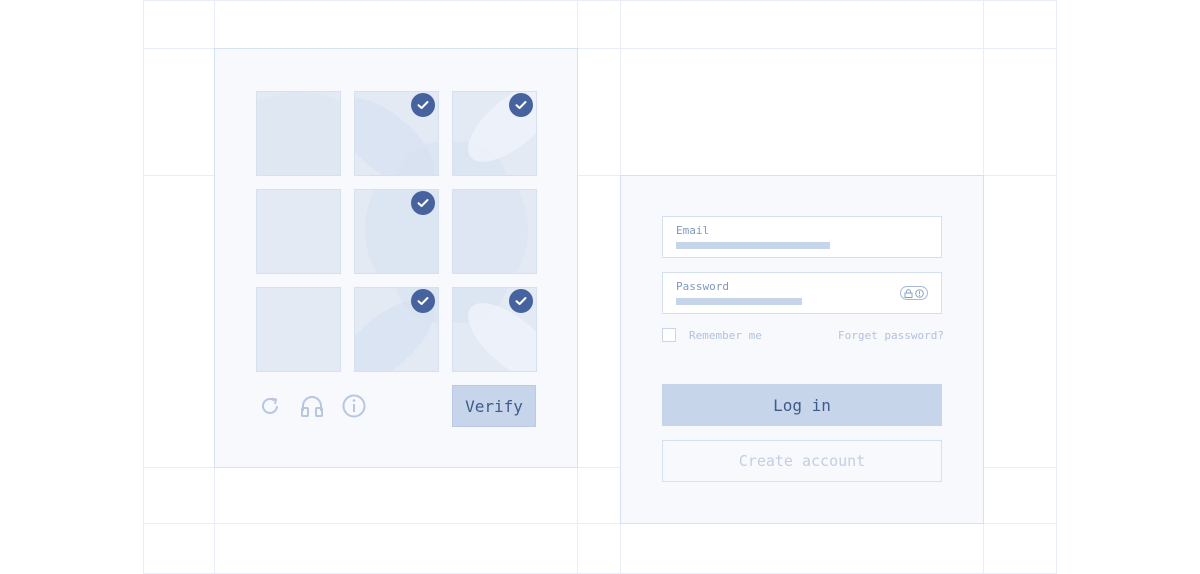 The height and width of the screenshot is (574, 1200). What do you see at coordinates (802, 293) in the screenshot?
I see `password-field: Password` at bounding box center [802, 293].